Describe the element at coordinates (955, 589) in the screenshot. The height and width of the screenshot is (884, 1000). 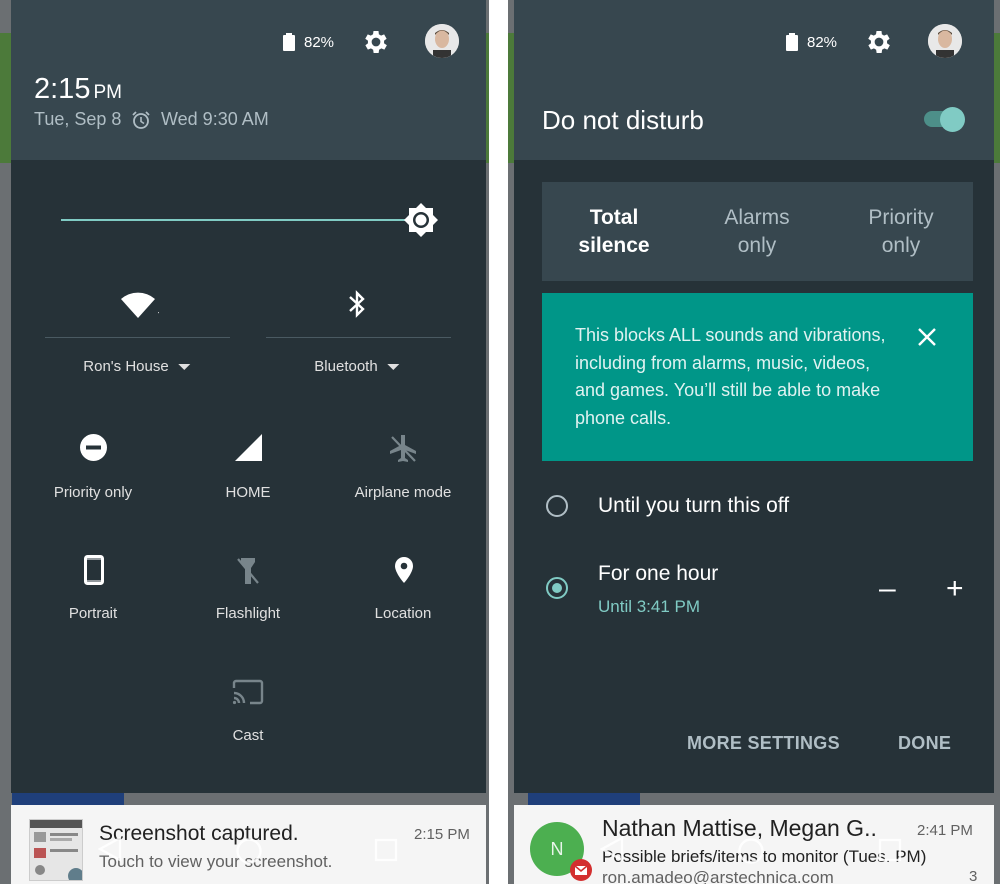
I see `increase-duration-button: +` at that location.